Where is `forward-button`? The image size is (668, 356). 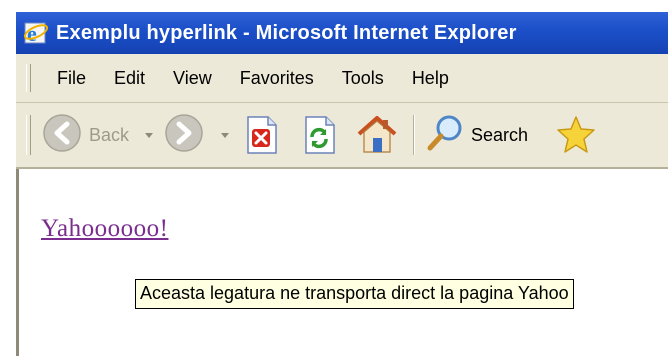
forward-button is located at coordinates (184, 135).